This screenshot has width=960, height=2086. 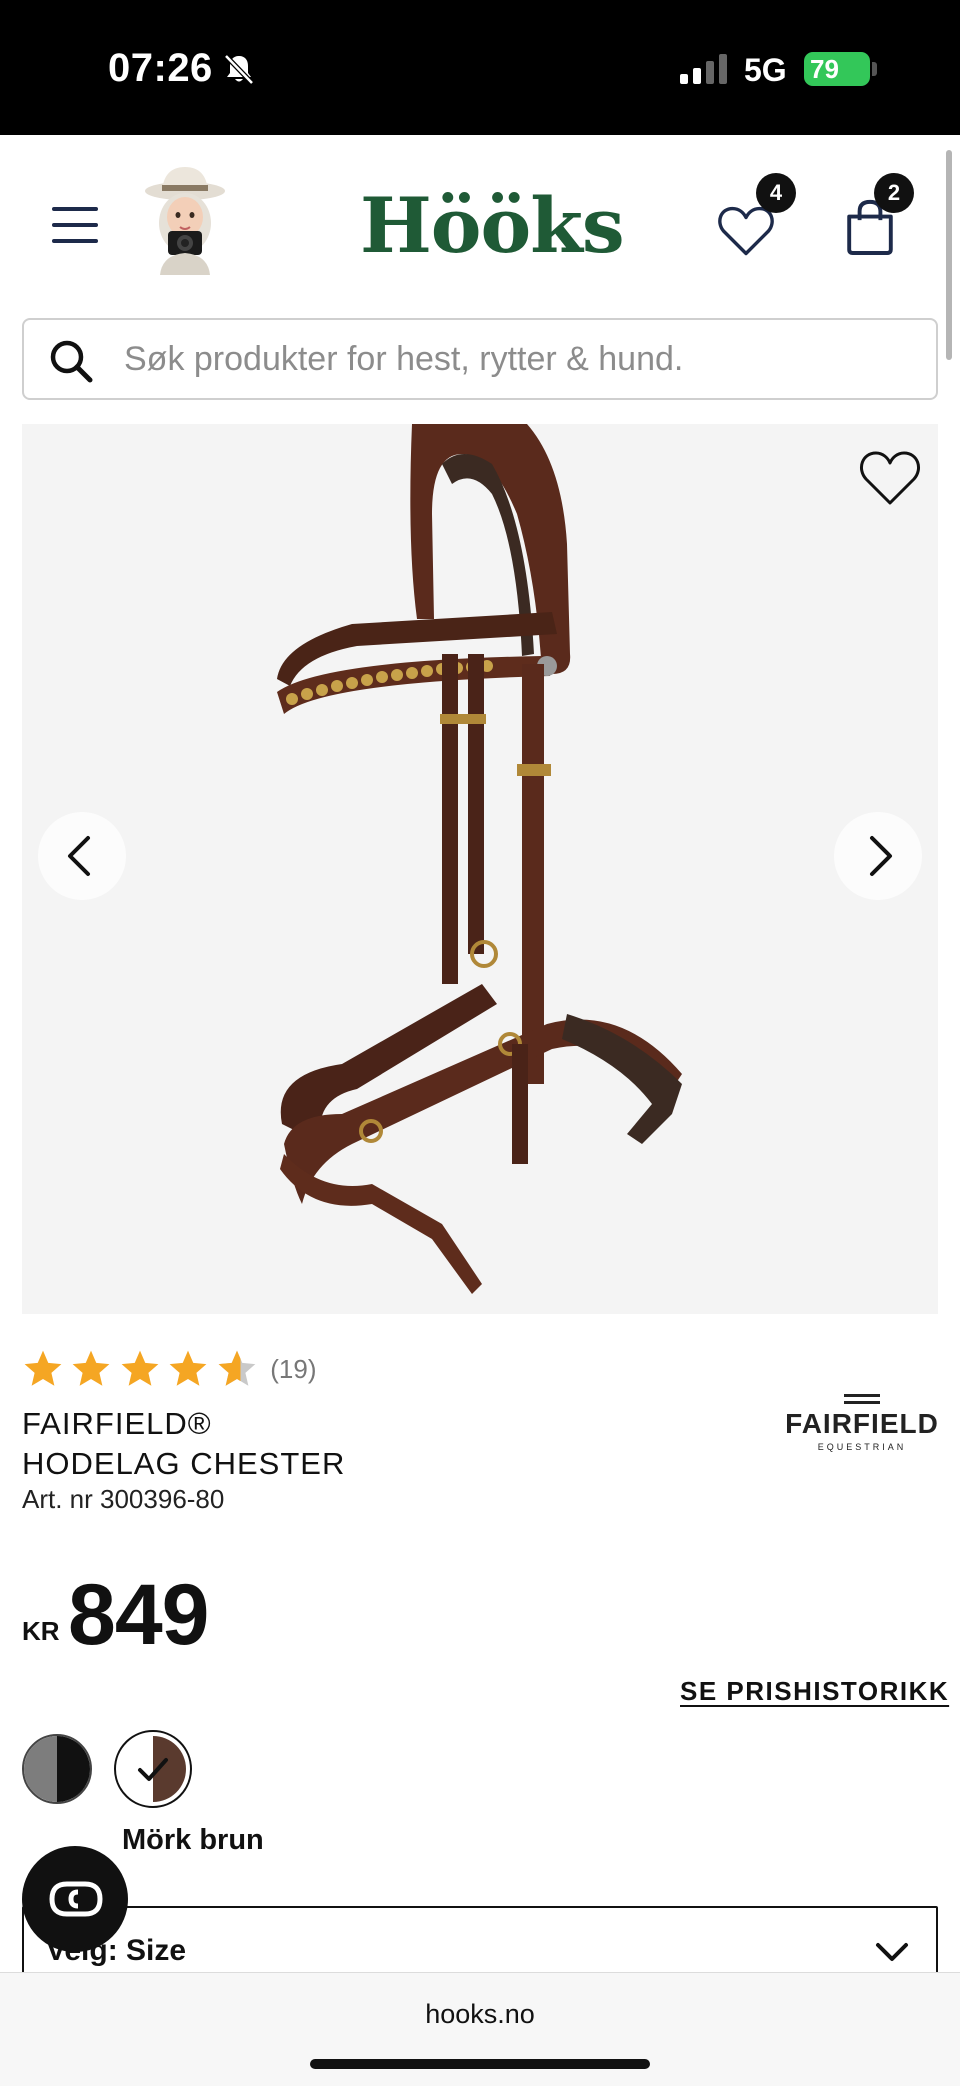 I want to click on wishlist-count-badge: 4, so click(x=776, y=193).